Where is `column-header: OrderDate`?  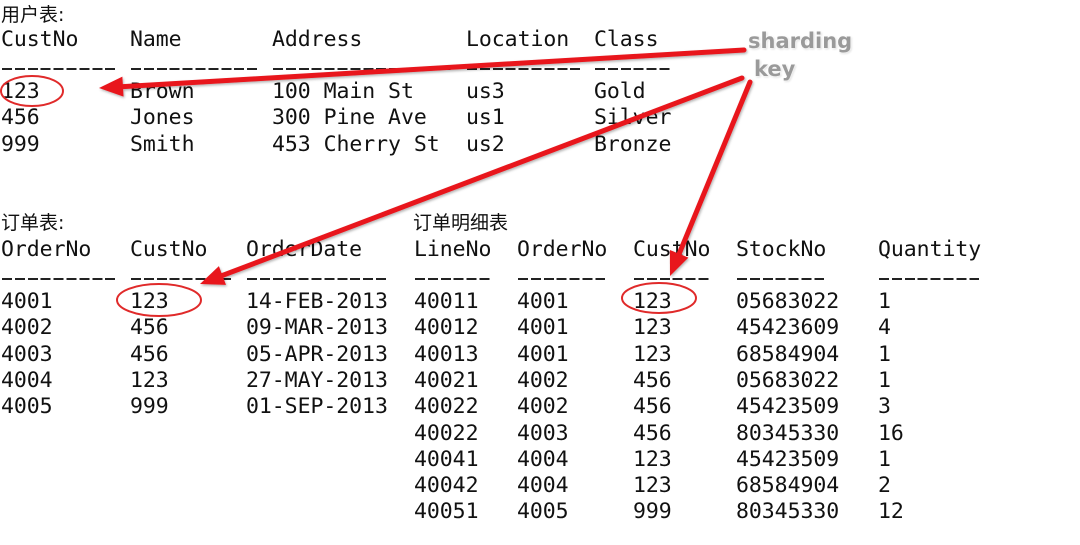
column-header: OrderDate is located at coordinates (304, 249).